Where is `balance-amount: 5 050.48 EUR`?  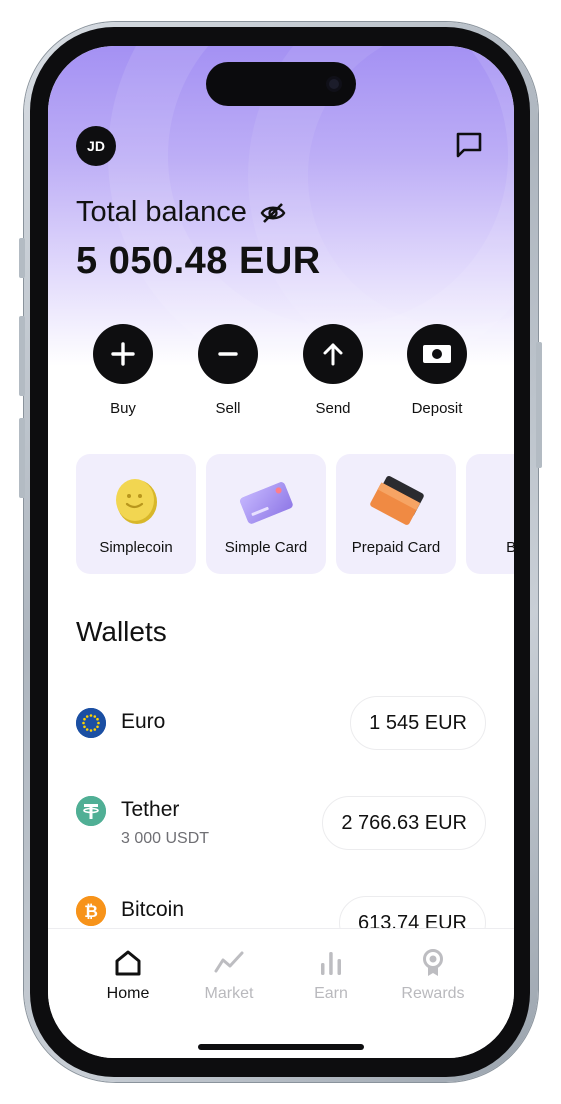
balance-amount: 5 050.48 EUR is located at coordinates (198, 261).